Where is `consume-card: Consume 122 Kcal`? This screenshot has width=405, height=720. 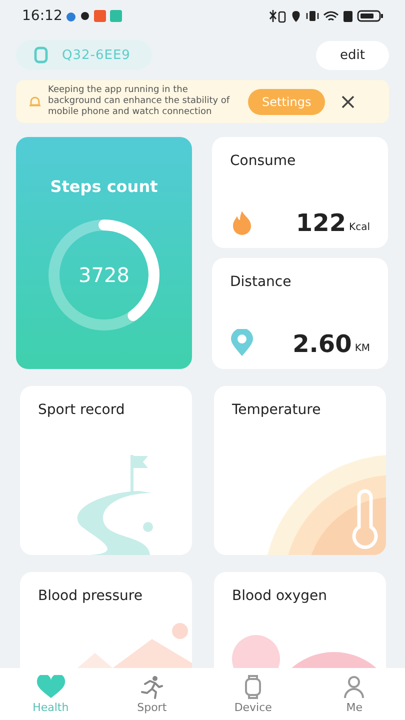 consume-card: Consume 122 Kcal is located at coordinates (300, 192).